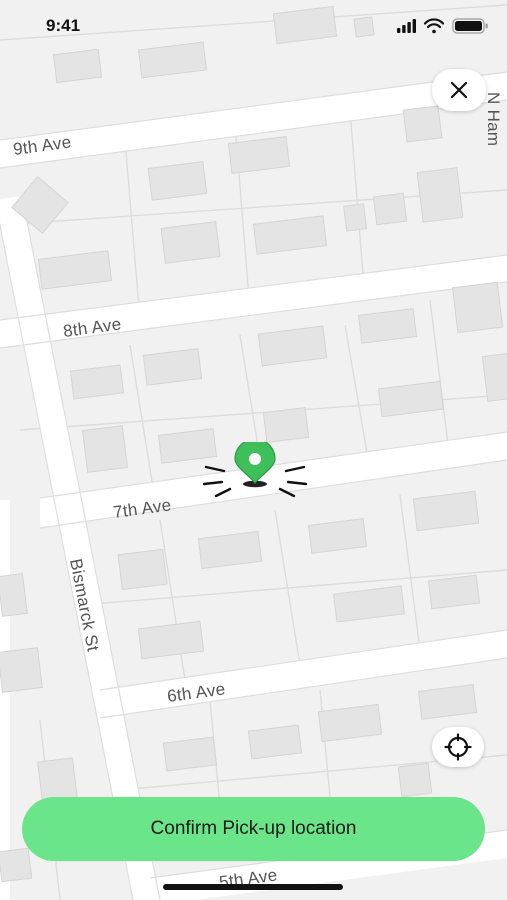  I want to click on status-icons, so click(442, 26).